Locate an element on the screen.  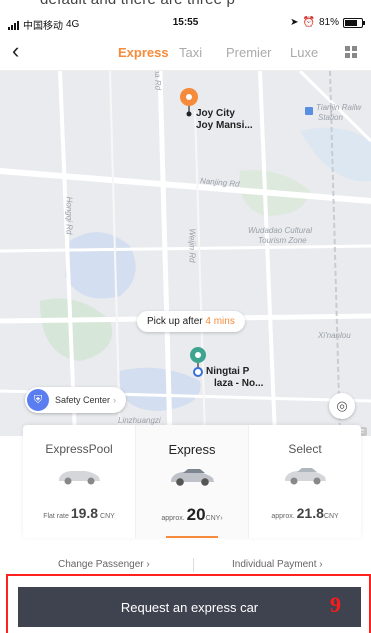
option-price: approx. 21.8CNY is located at coordinates (305, 513).